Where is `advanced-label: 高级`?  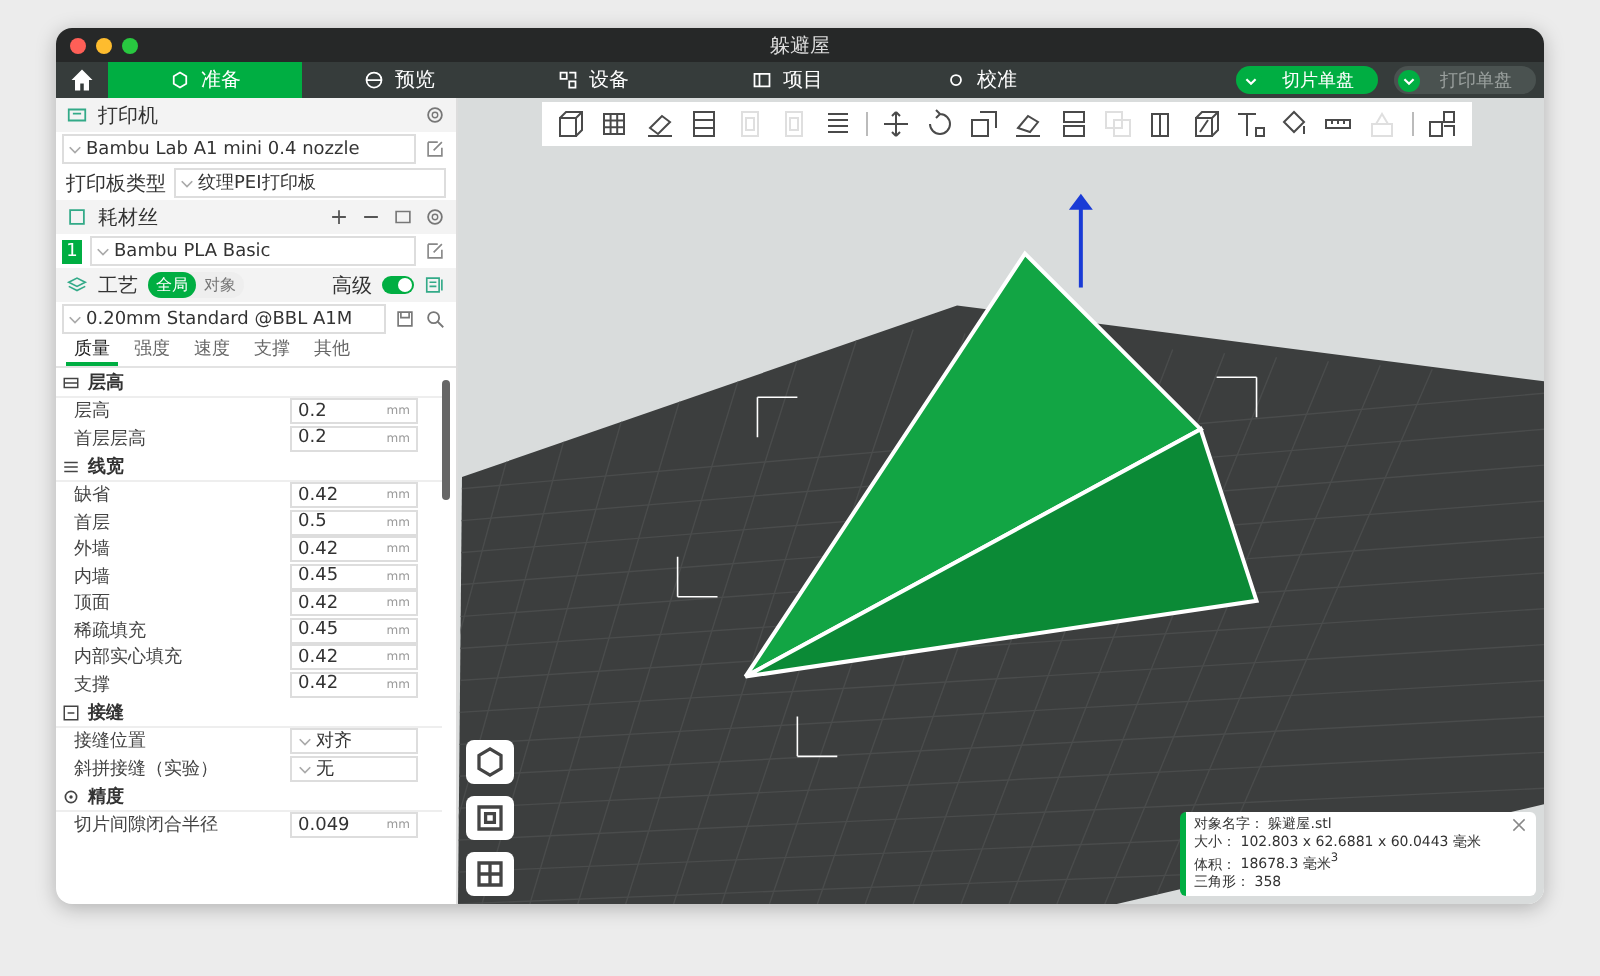 advanced-label: 高级 is located at coordinates (352, 286).